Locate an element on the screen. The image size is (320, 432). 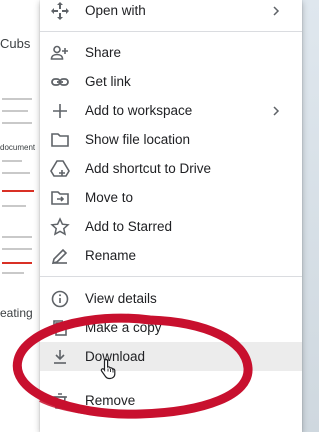
menu-item-label: Share is located at coordinates (103, 52).